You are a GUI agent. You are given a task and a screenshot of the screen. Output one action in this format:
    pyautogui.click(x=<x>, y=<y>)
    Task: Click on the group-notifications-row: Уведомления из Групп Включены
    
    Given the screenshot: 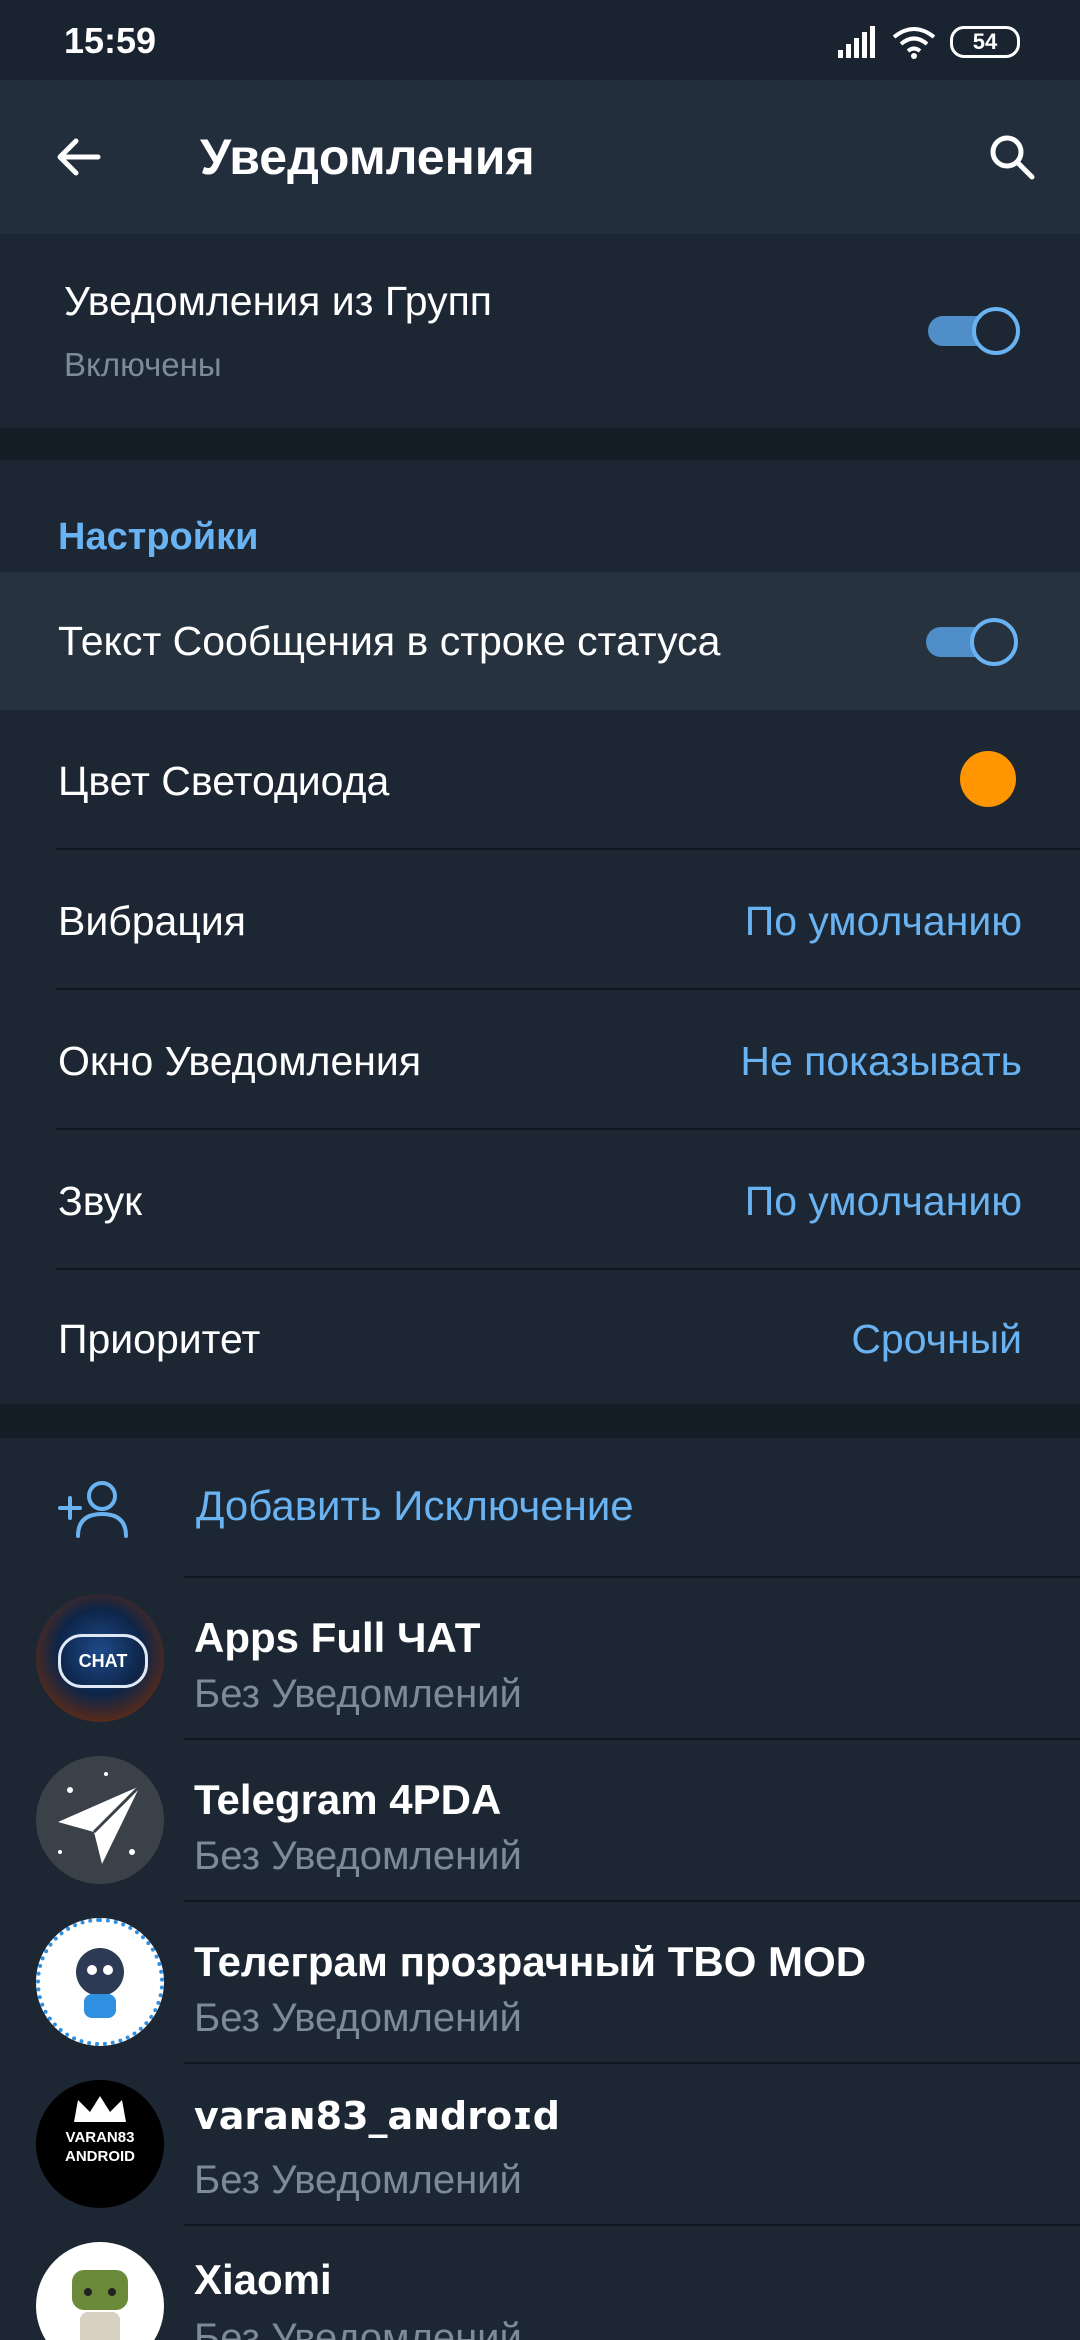 What is the action you would take?
    pyautogui.click(x=540, y=331)
    